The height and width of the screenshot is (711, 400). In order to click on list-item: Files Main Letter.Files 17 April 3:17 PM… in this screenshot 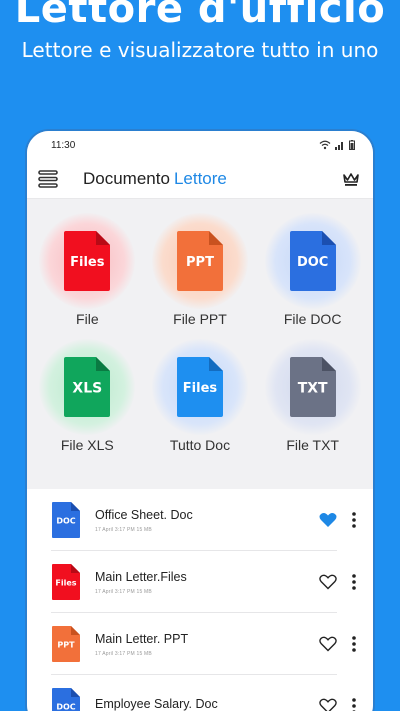, I will do `click(200, 582)`.